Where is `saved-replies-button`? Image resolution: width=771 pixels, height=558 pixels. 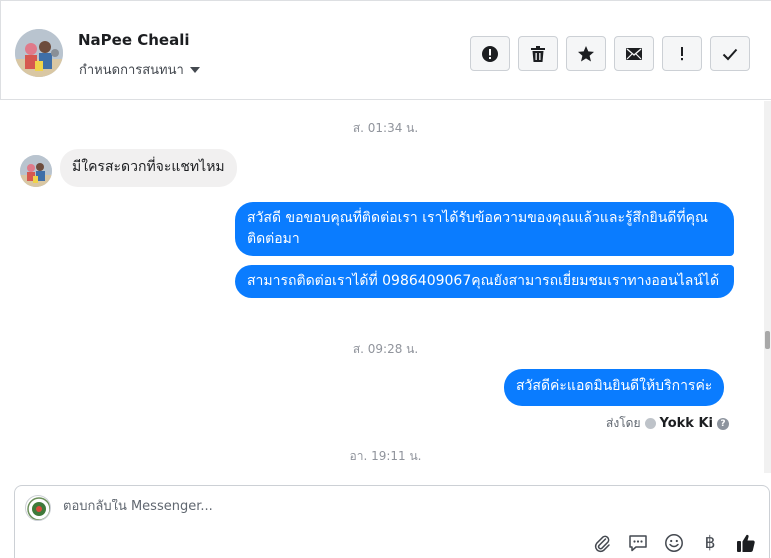
saved-replies-button is located at coordinates (638, 543).